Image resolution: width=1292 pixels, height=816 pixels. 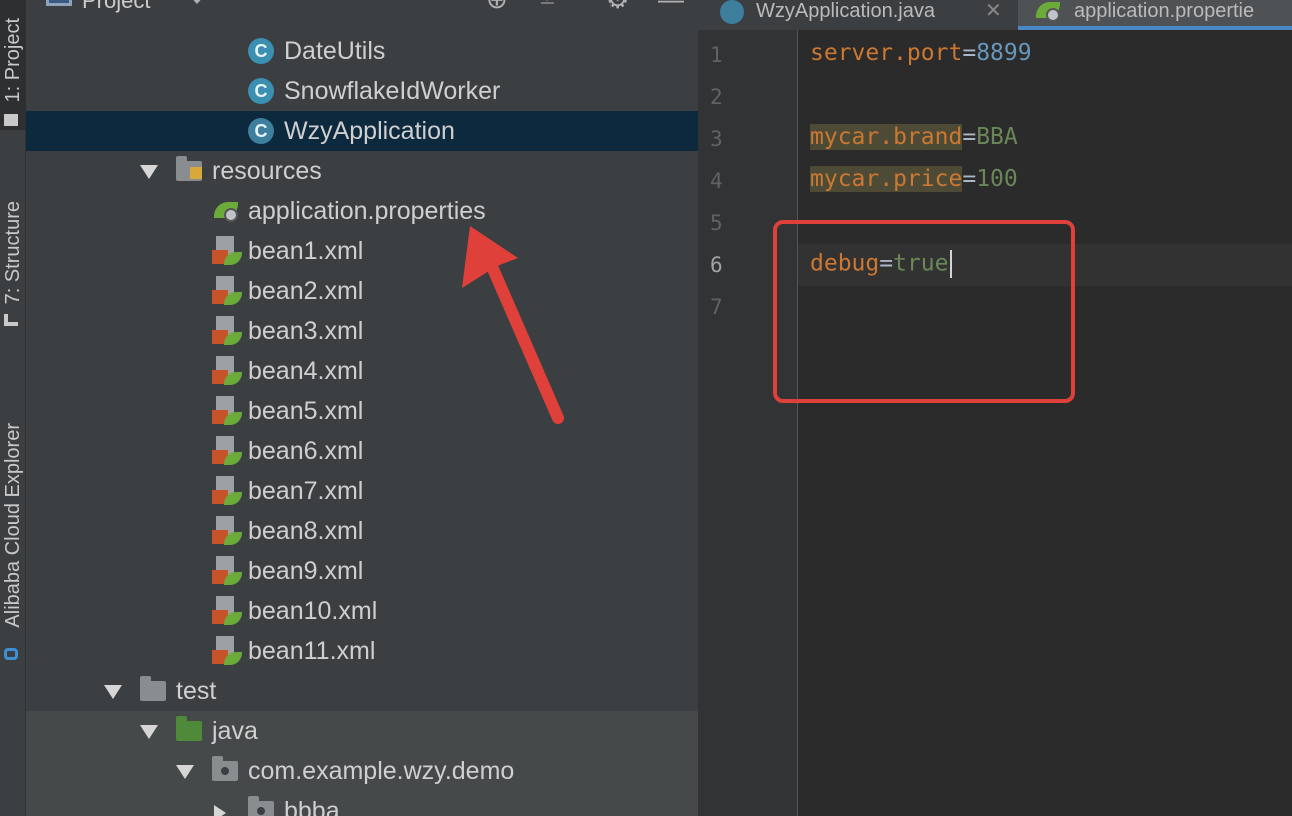 I want to click on line-number: 7, so click(x=716, y=307).